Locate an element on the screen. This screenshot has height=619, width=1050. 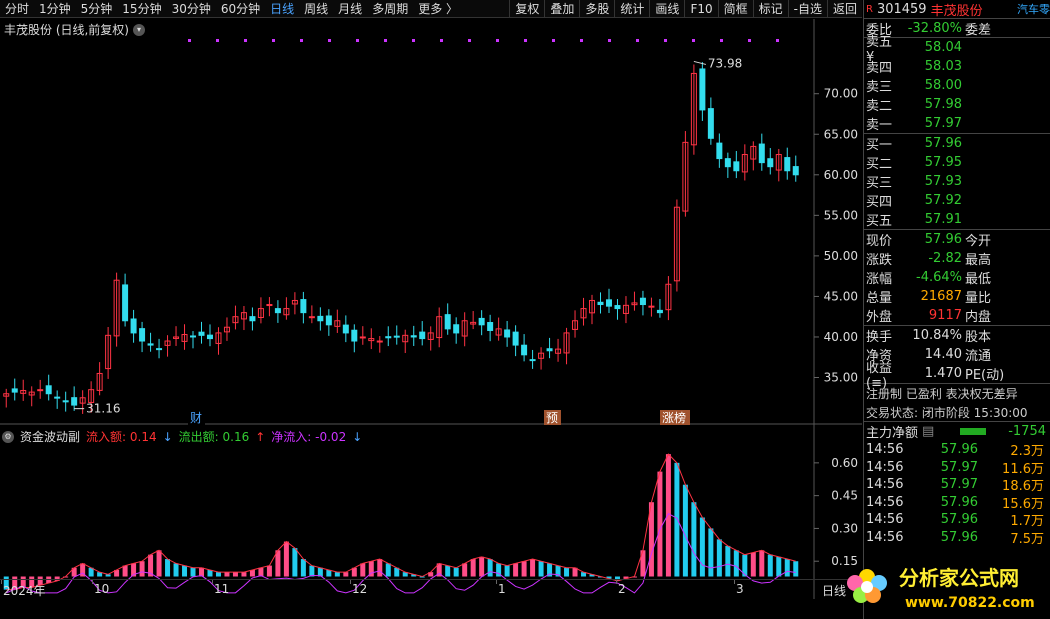
tool-button: 标记 is located at coordinates (770, 9).